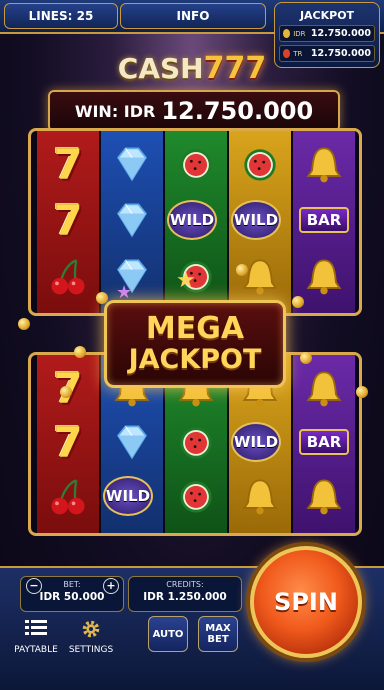 The height and width of the screenshot is (690, 384). What do you see at coordinates (91, 629) in the screenshot?
I see `gear-icon` at bounding box center [91, 629].